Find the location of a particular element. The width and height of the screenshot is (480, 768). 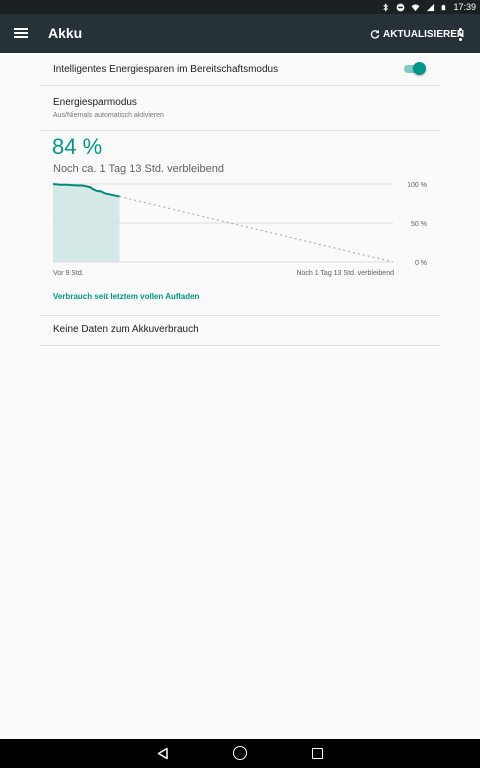

smart-energy-saving-toggle is located at coordinates (415, 69).